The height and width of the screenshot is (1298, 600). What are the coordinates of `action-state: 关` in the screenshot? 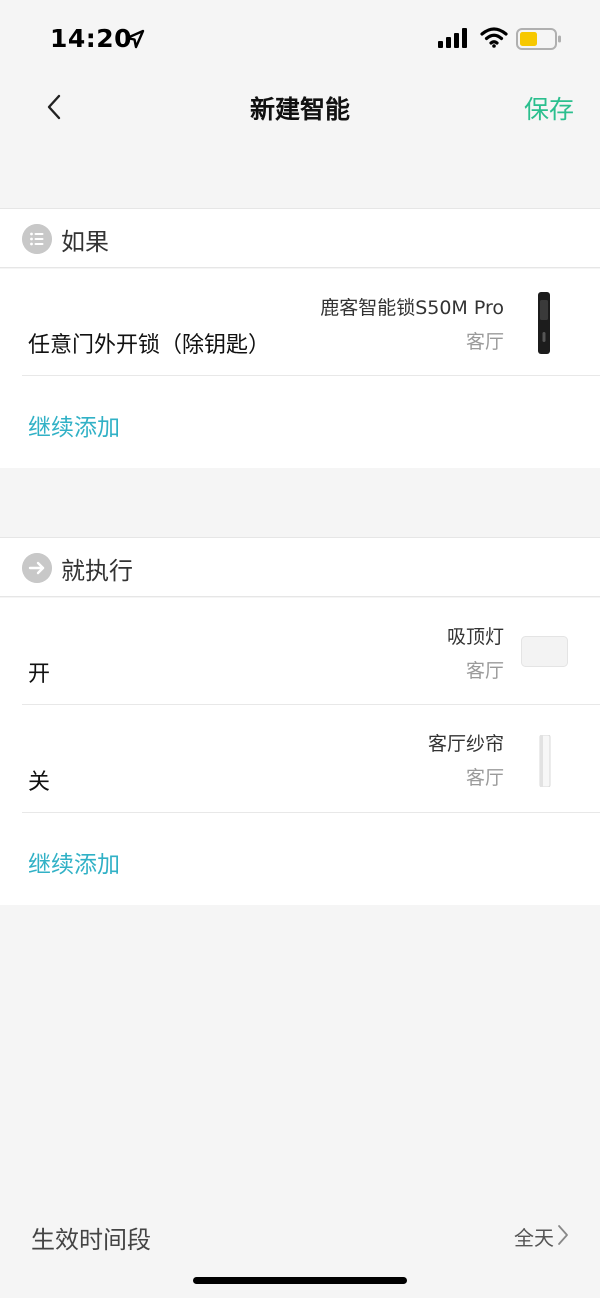 It's located at (39, 782).